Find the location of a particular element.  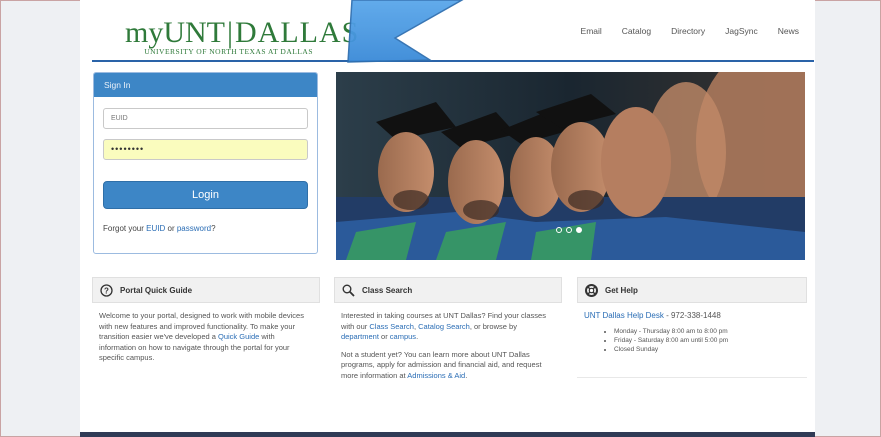

list-item: Friday - Saturday 8:00 am until 5:00 pm is located at coordinates (707, 340).